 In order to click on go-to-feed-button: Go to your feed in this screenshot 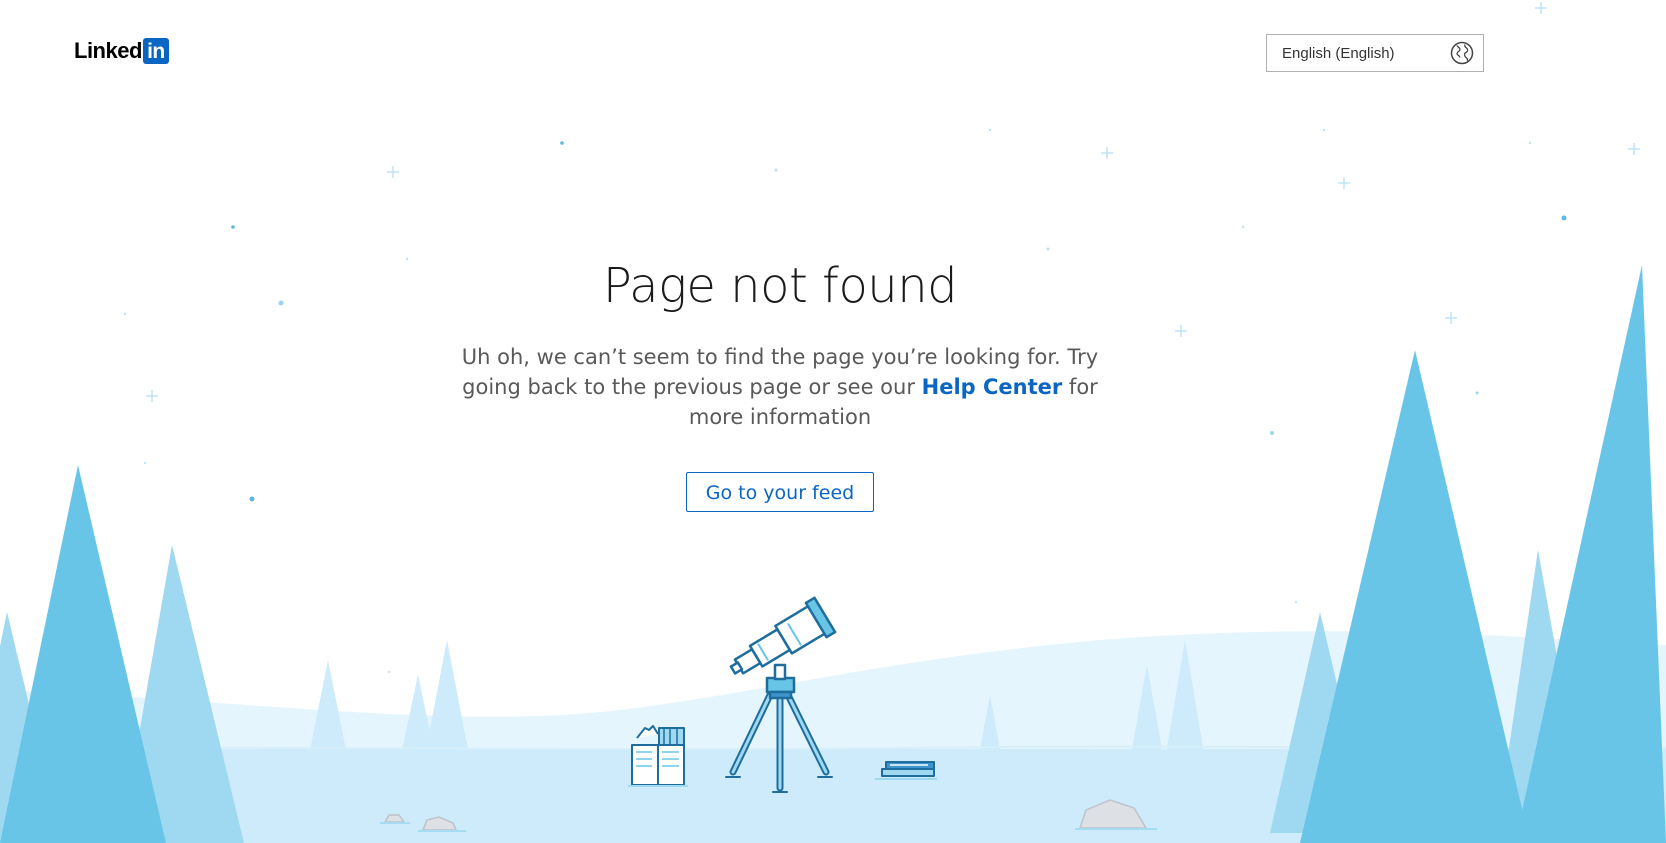, I will do `click(780, 492)`.